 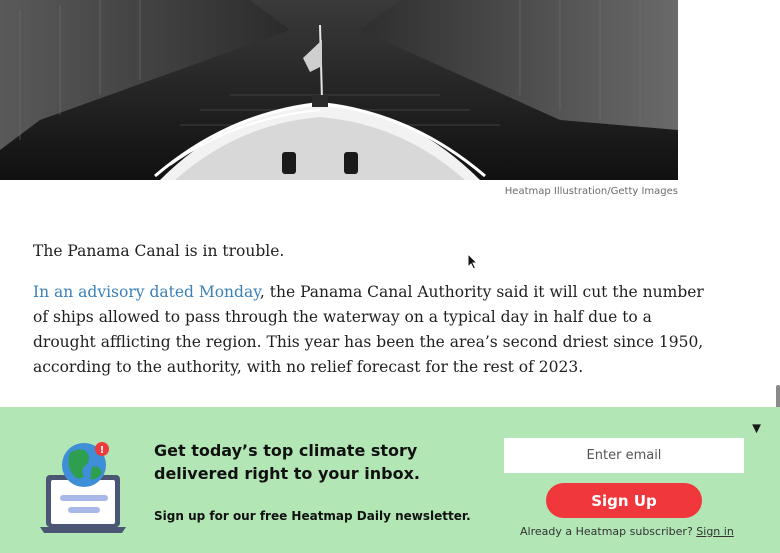 What do you see at coordinates (159, 251) in the screenshot?
I see `article-paragraph: The Panama Canal is in trouble.` at bounding box center [159, 251].